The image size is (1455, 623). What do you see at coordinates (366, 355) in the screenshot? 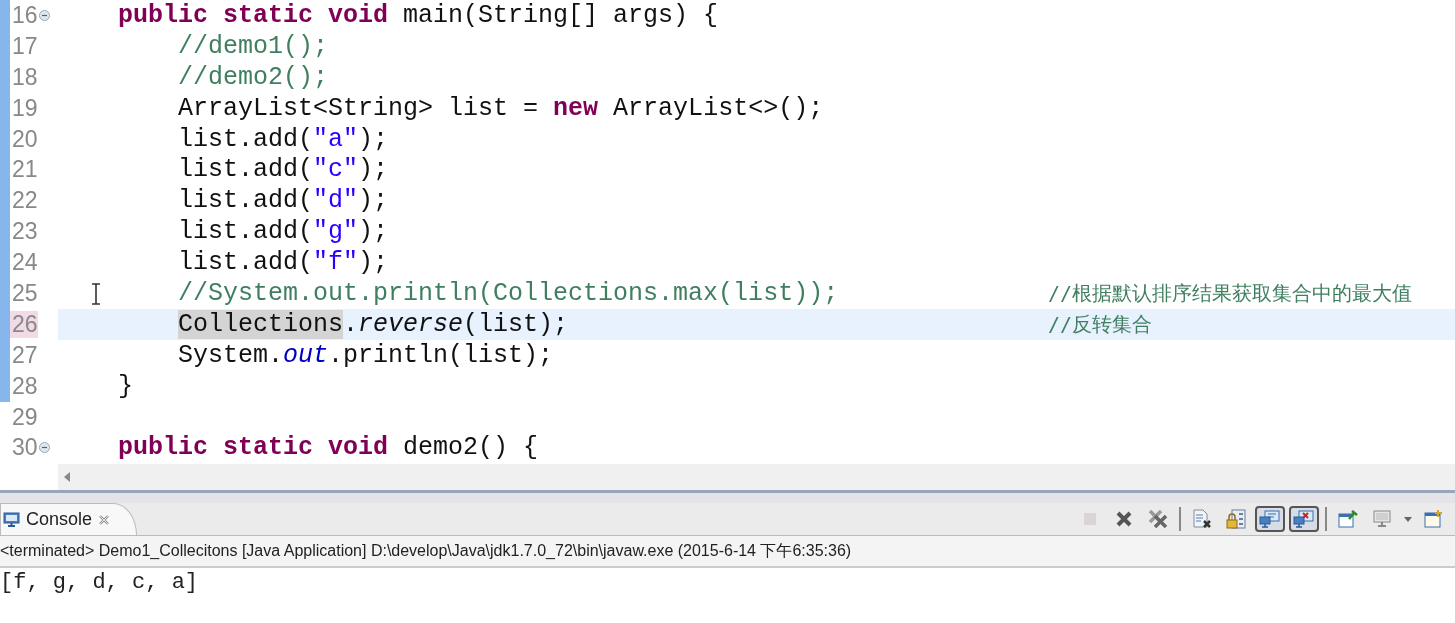
I see `code-line: System.out.println(list);` at bounding box center [366, 355].